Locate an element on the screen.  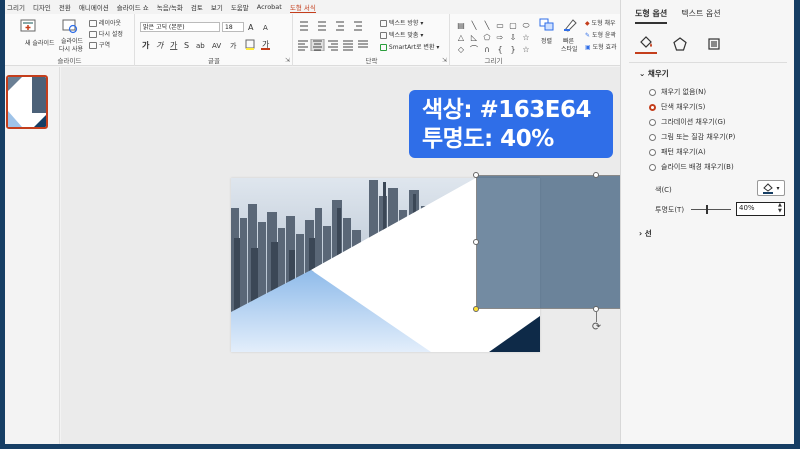
tab-draw: 그리기 is located at coordinates (16, 7).